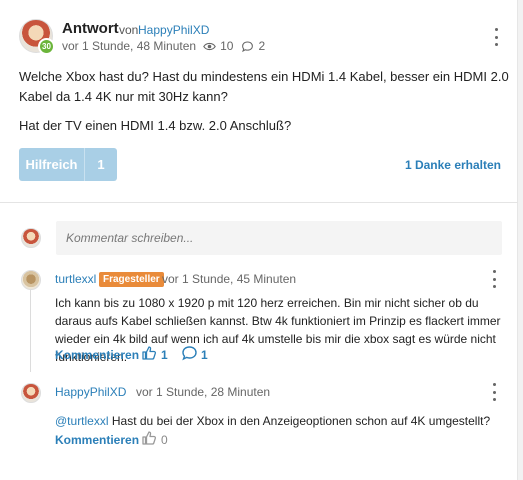 This screenshot has height=480, width=523. Describe the element at coordinates (30, 331) in the screenshot. I see `thread-line` at that location.